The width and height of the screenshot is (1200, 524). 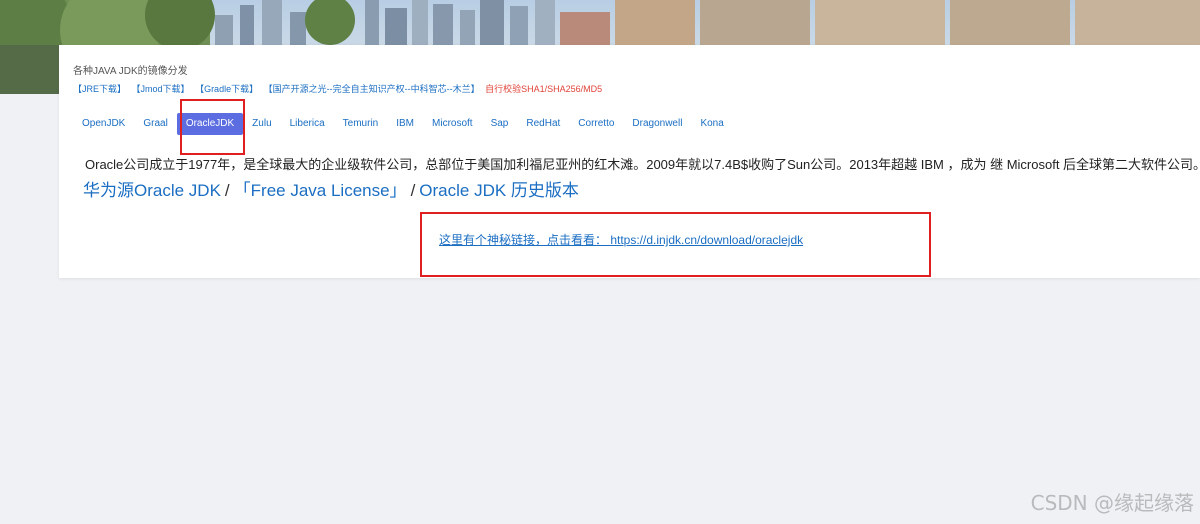 I want to click on tab-kona: Kona, so click(x=711, y=124).